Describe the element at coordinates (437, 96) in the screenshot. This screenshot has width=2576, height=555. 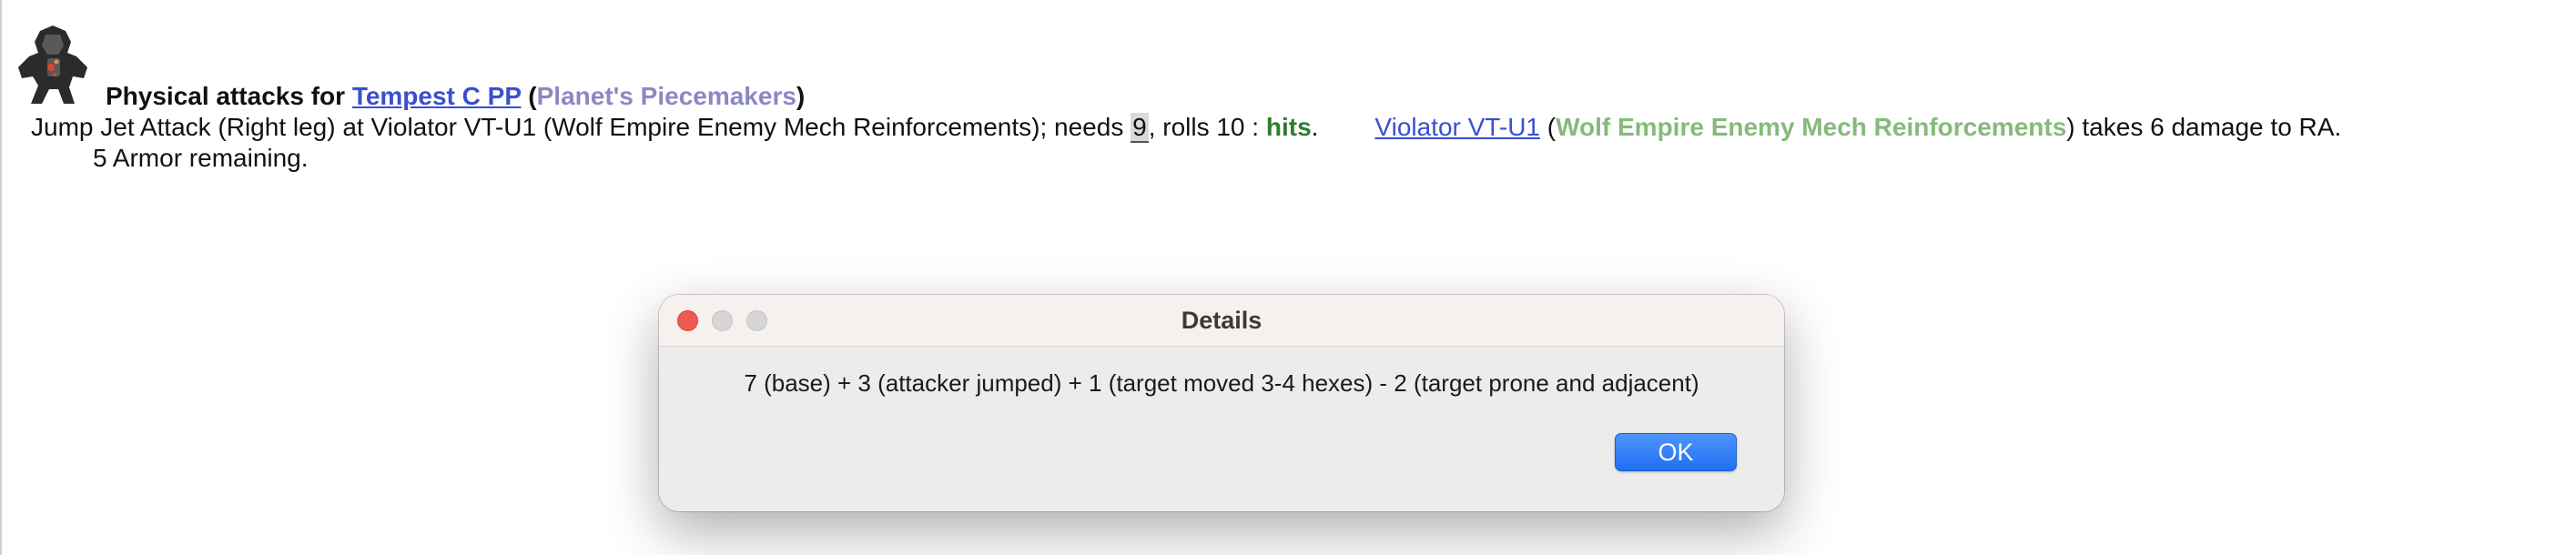
I see `attacker-unit-link: Tempest C PP` at that location.